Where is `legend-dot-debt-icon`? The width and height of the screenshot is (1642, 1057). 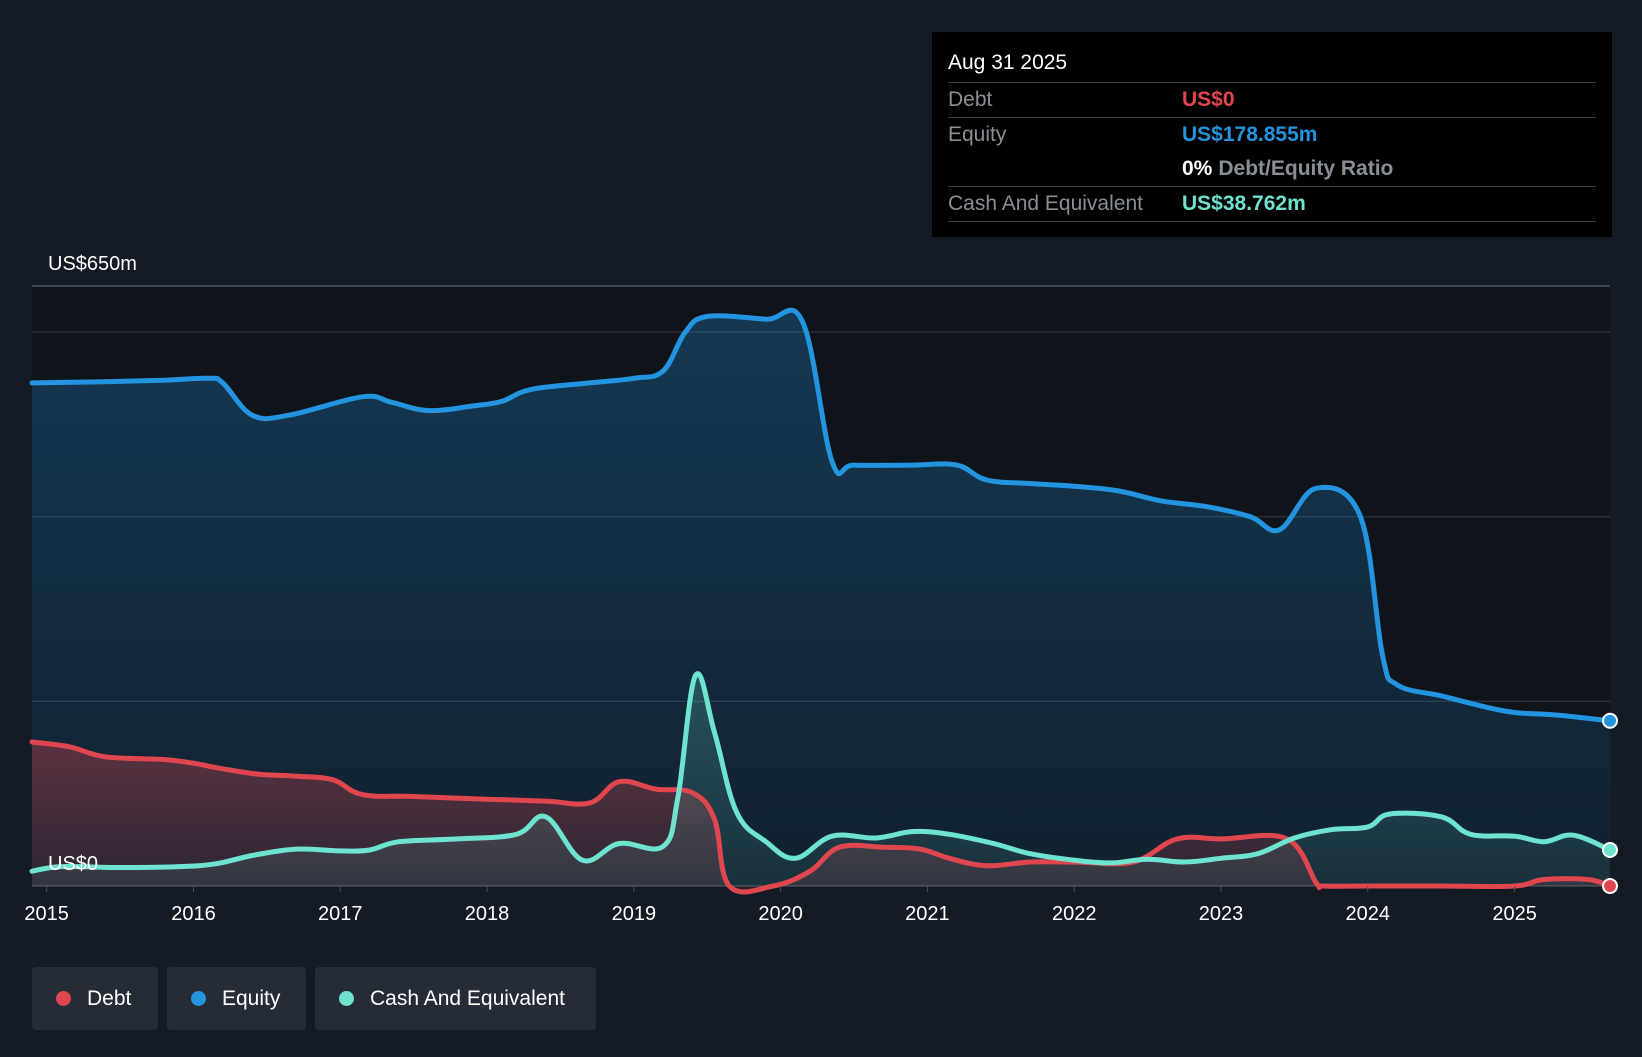
legend-dot-debt-icon is located at coordinates (63, 998).